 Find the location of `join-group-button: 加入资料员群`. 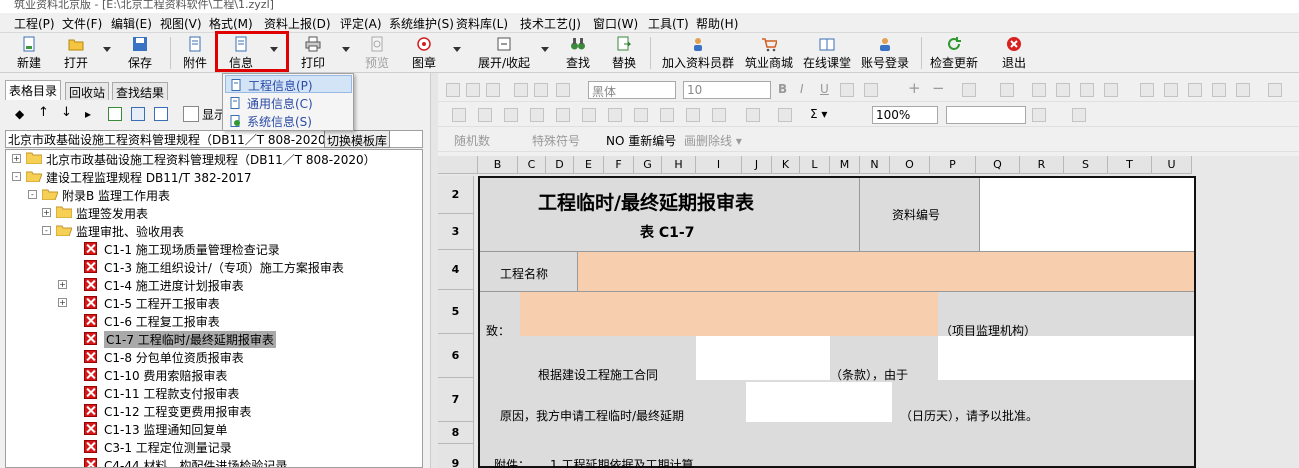

join-group-button: 加入资料员群 is located at coordinates (698, 53).